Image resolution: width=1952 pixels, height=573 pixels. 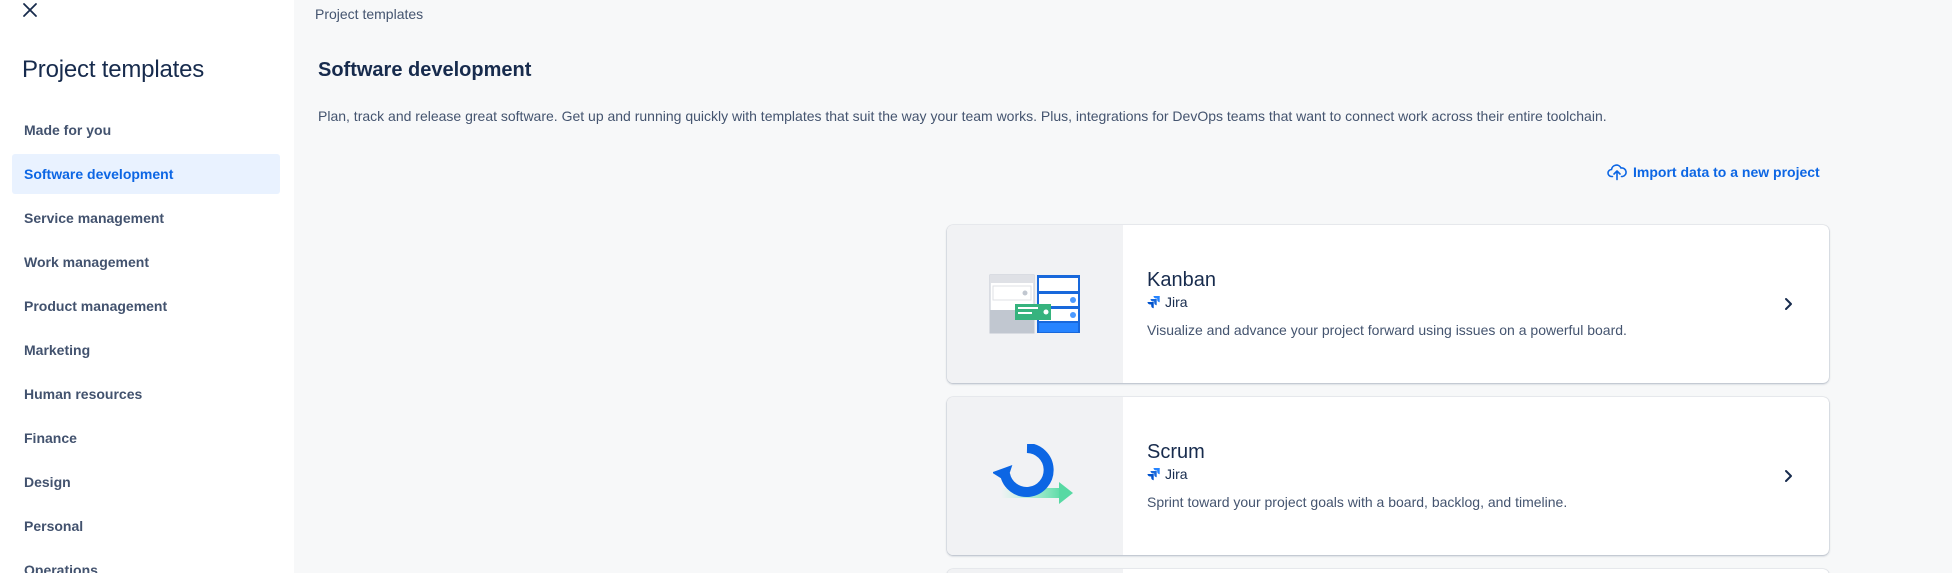 What do you see at coordinates (146, 482) in the screenshot?
I see `nav-item-design: Design` at bounding box center [146, 482].